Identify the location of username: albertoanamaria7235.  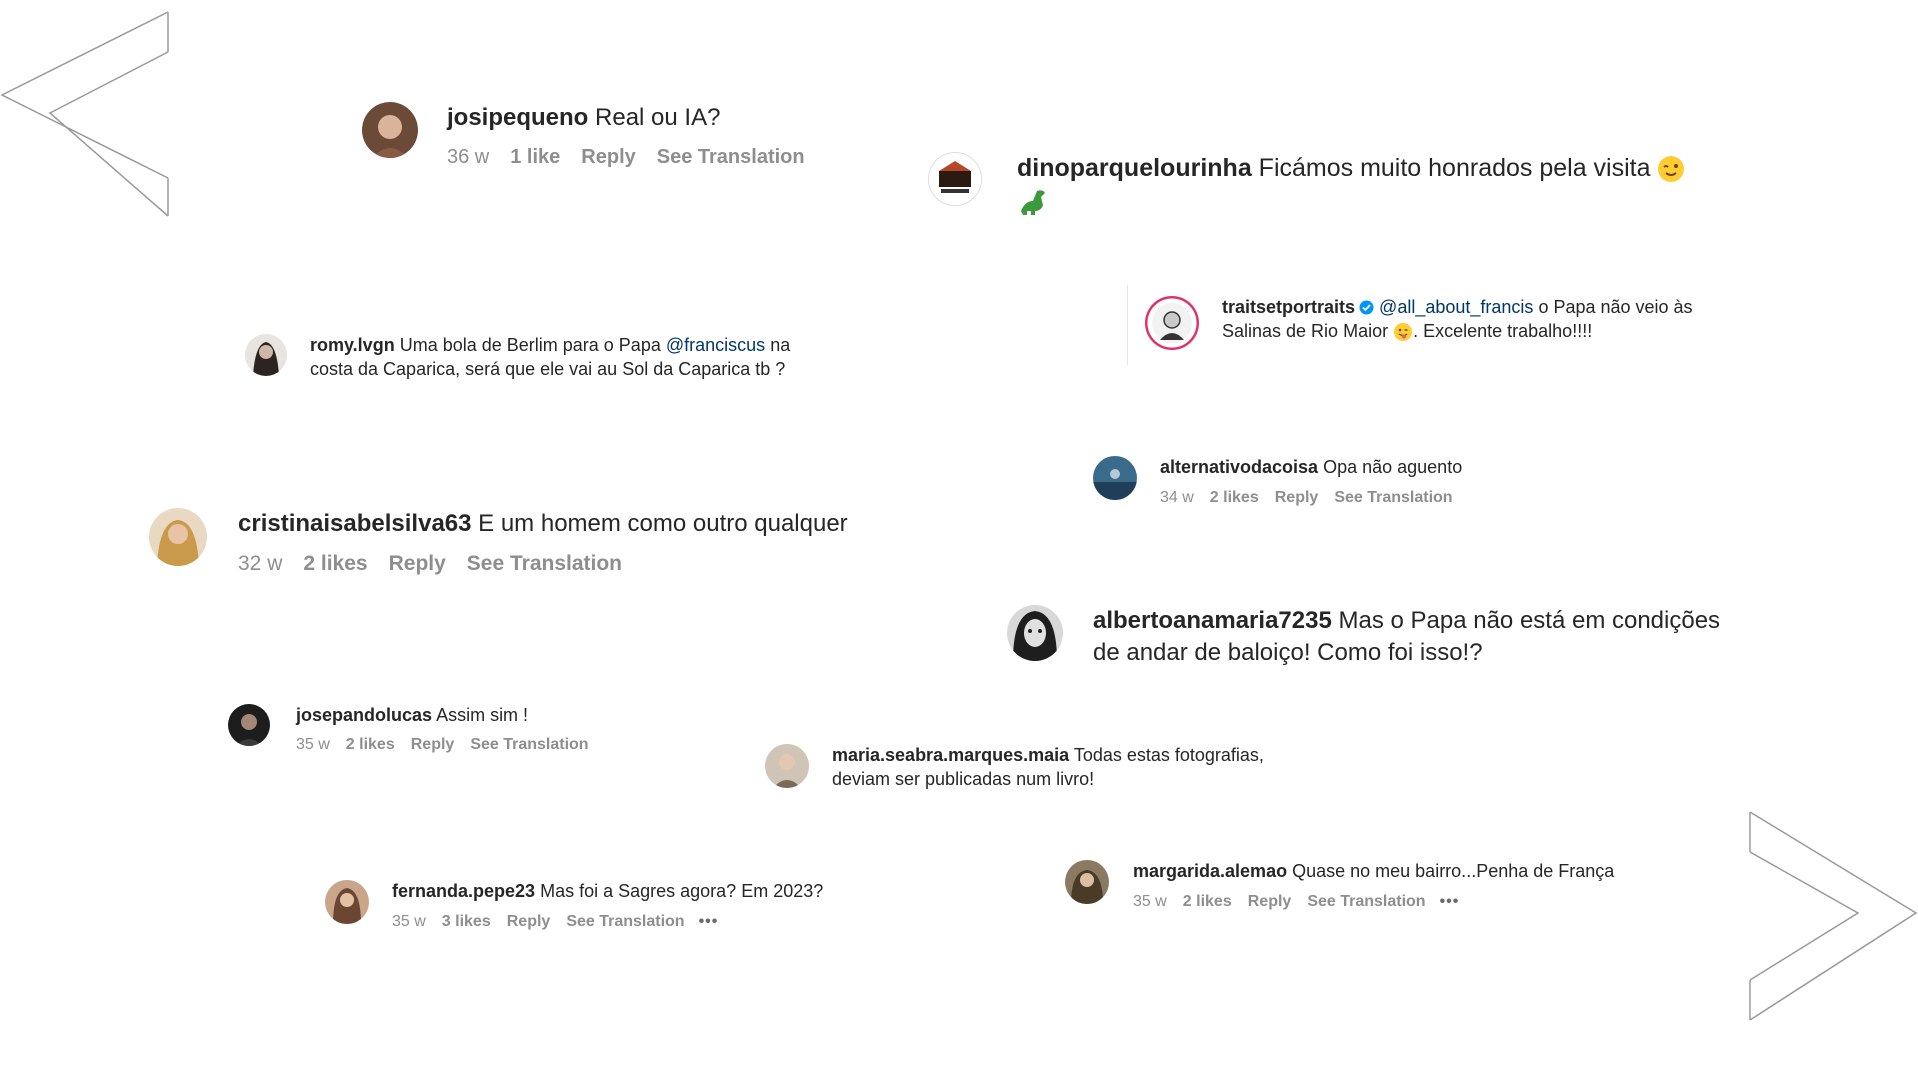
(1212, 620).